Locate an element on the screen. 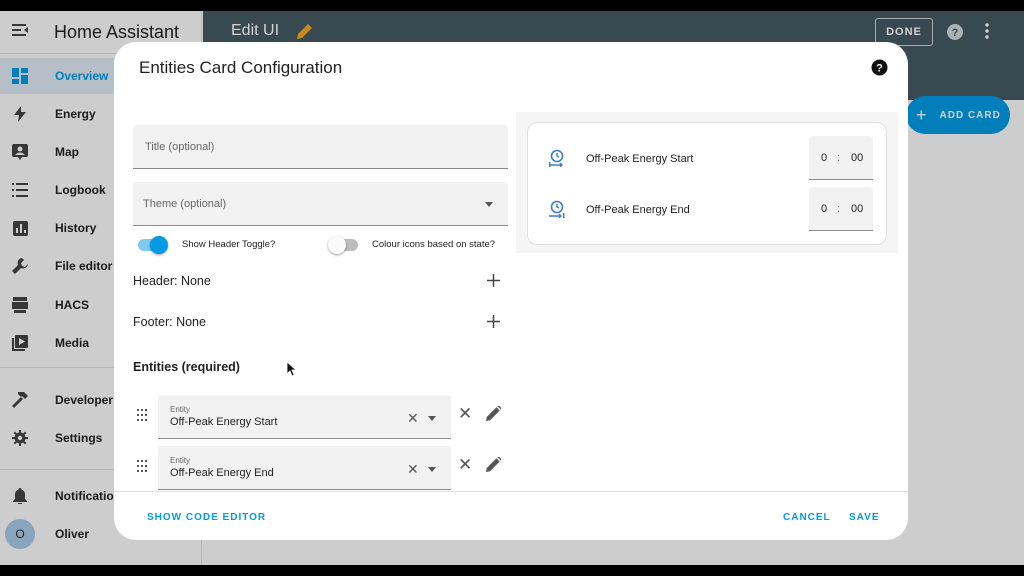  entity-picker: Entity Off-Peak Energy End ✕ is located at coordinates (304, 468).